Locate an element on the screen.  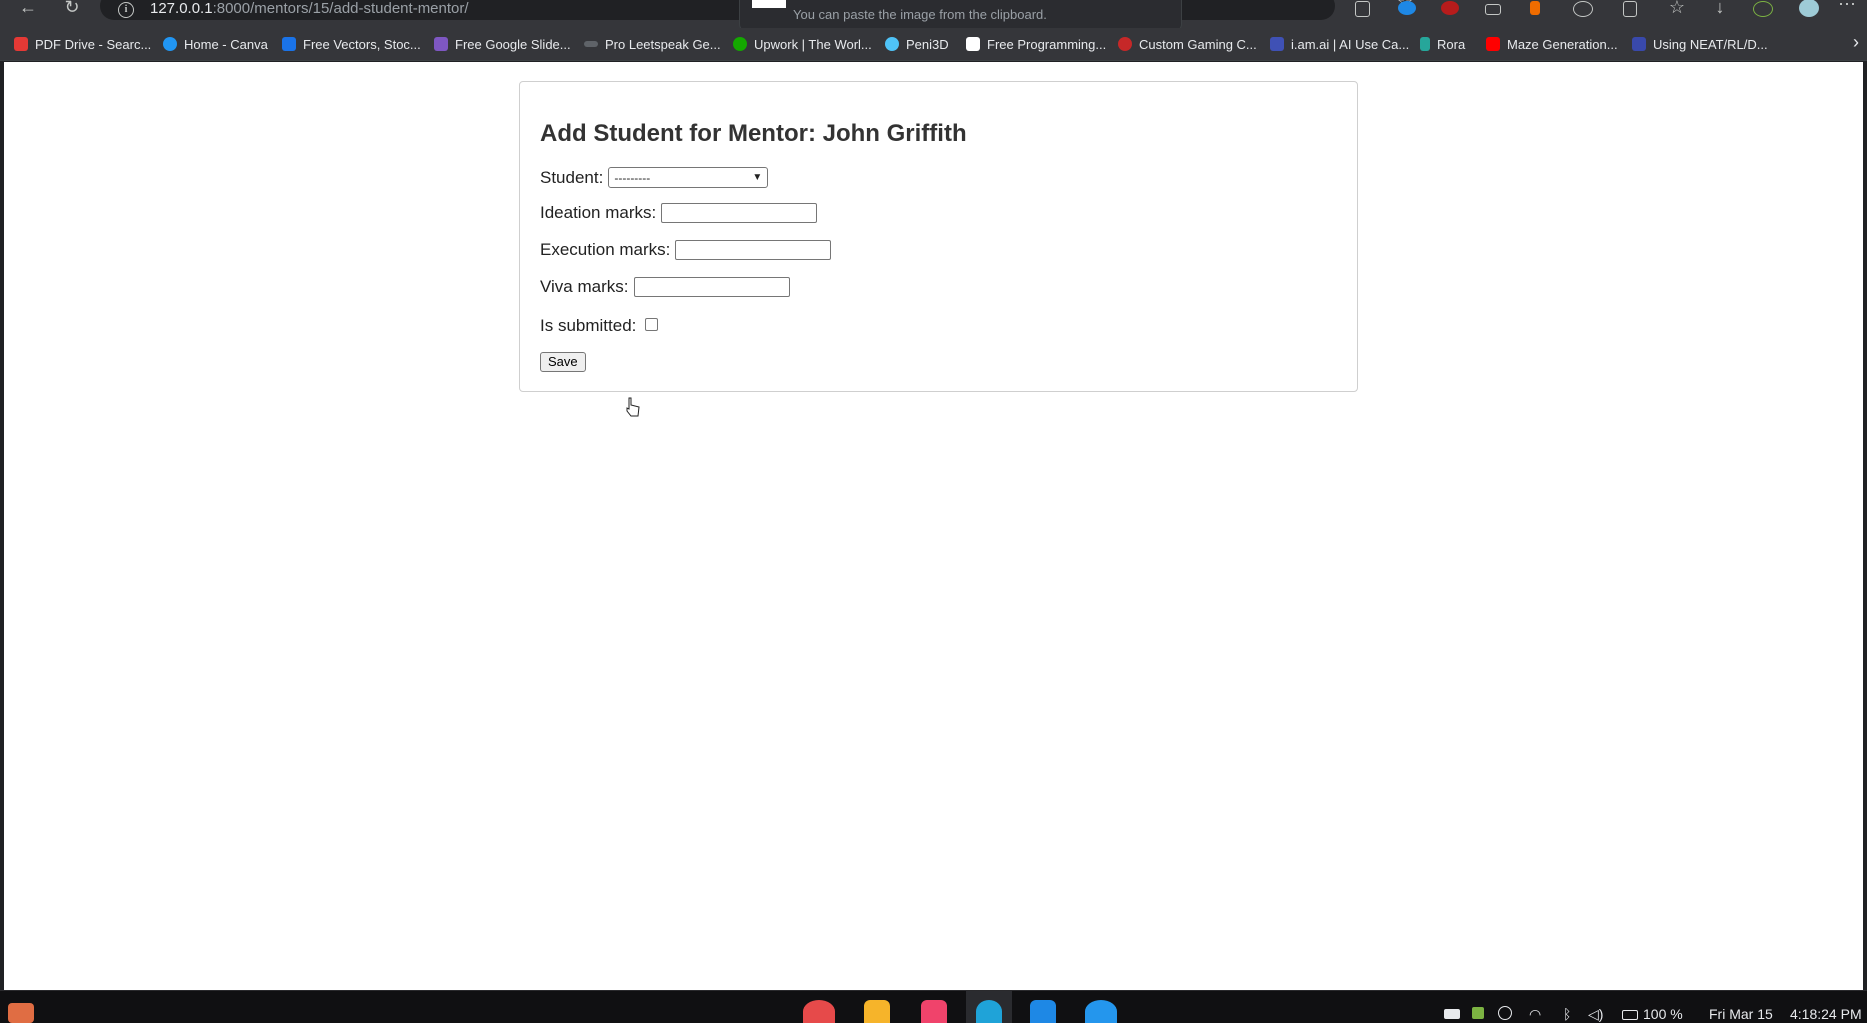
back-icon: ← is located at coordinates (28, 9).